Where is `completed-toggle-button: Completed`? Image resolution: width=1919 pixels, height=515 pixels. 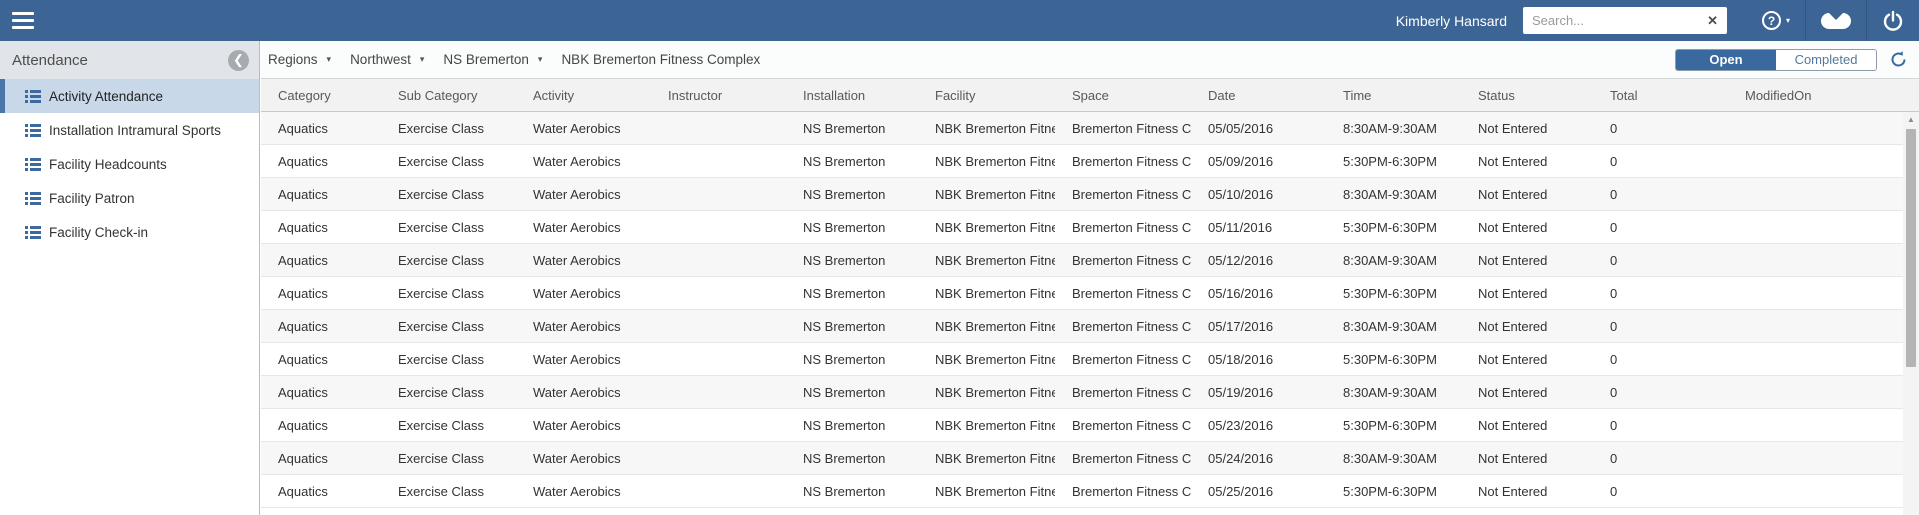
completed-toggle-button: Completed is located at coordinates (1826, 59).